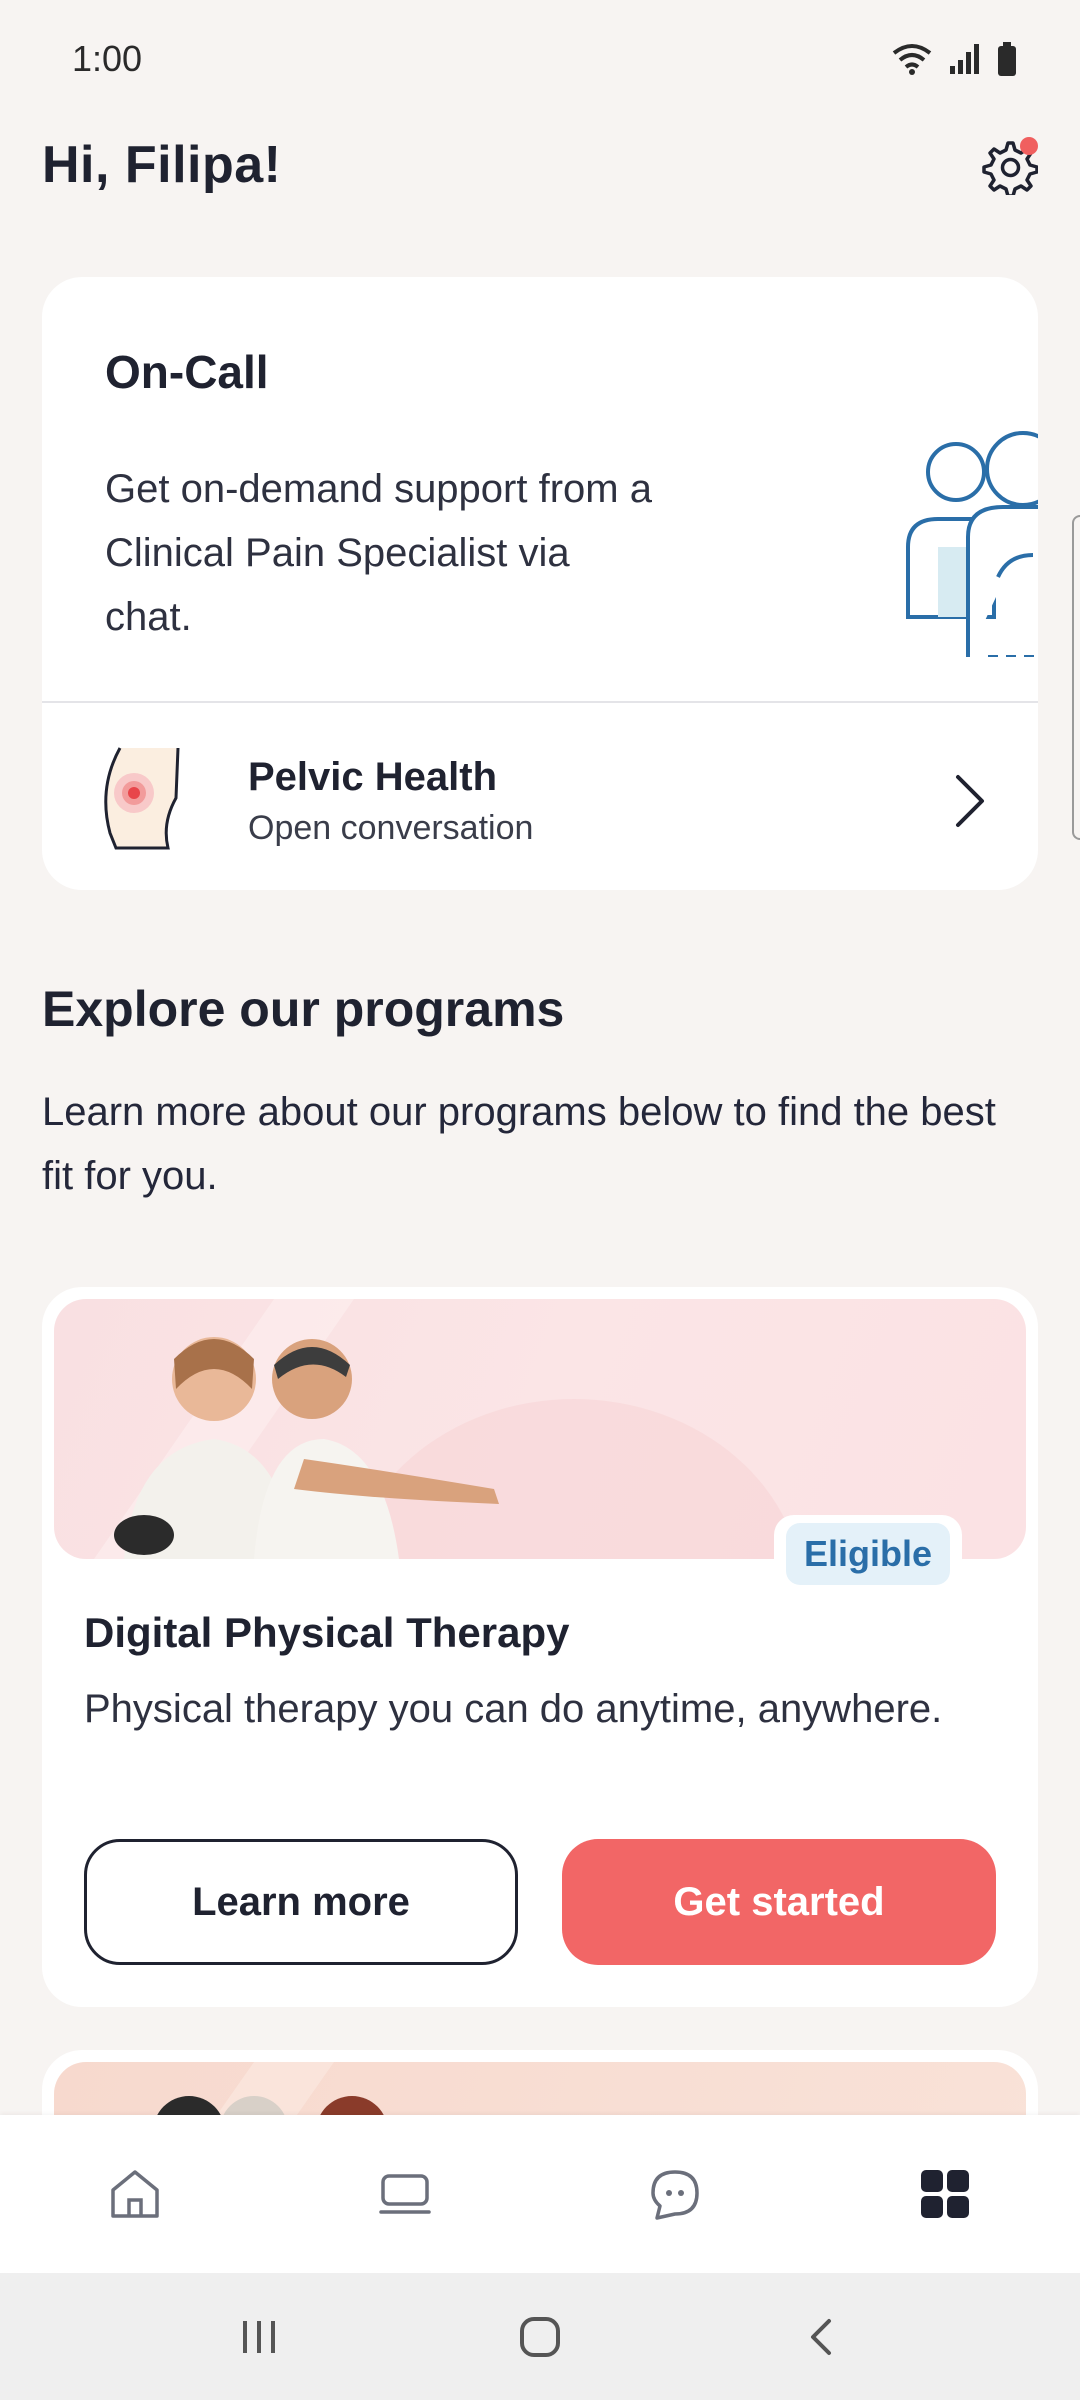 This screenshot has width=1080, height=2400. I want to click on status-bar: 1:00, so click(540, 59).